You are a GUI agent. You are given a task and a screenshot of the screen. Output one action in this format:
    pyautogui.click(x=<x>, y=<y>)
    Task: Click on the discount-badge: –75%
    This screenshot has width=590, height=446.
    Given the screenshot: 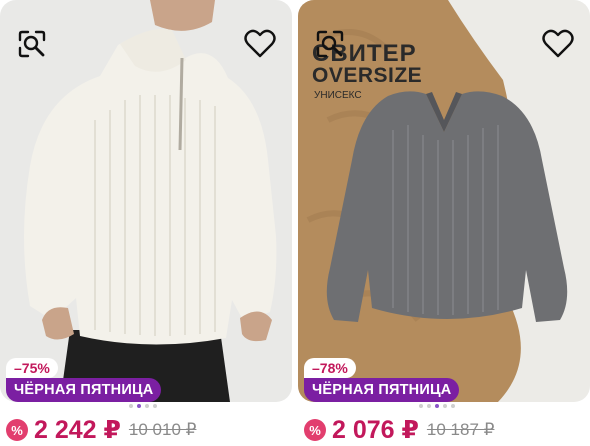 What is the action you would take?
    pyautogui.click(x=32, y=368)
    